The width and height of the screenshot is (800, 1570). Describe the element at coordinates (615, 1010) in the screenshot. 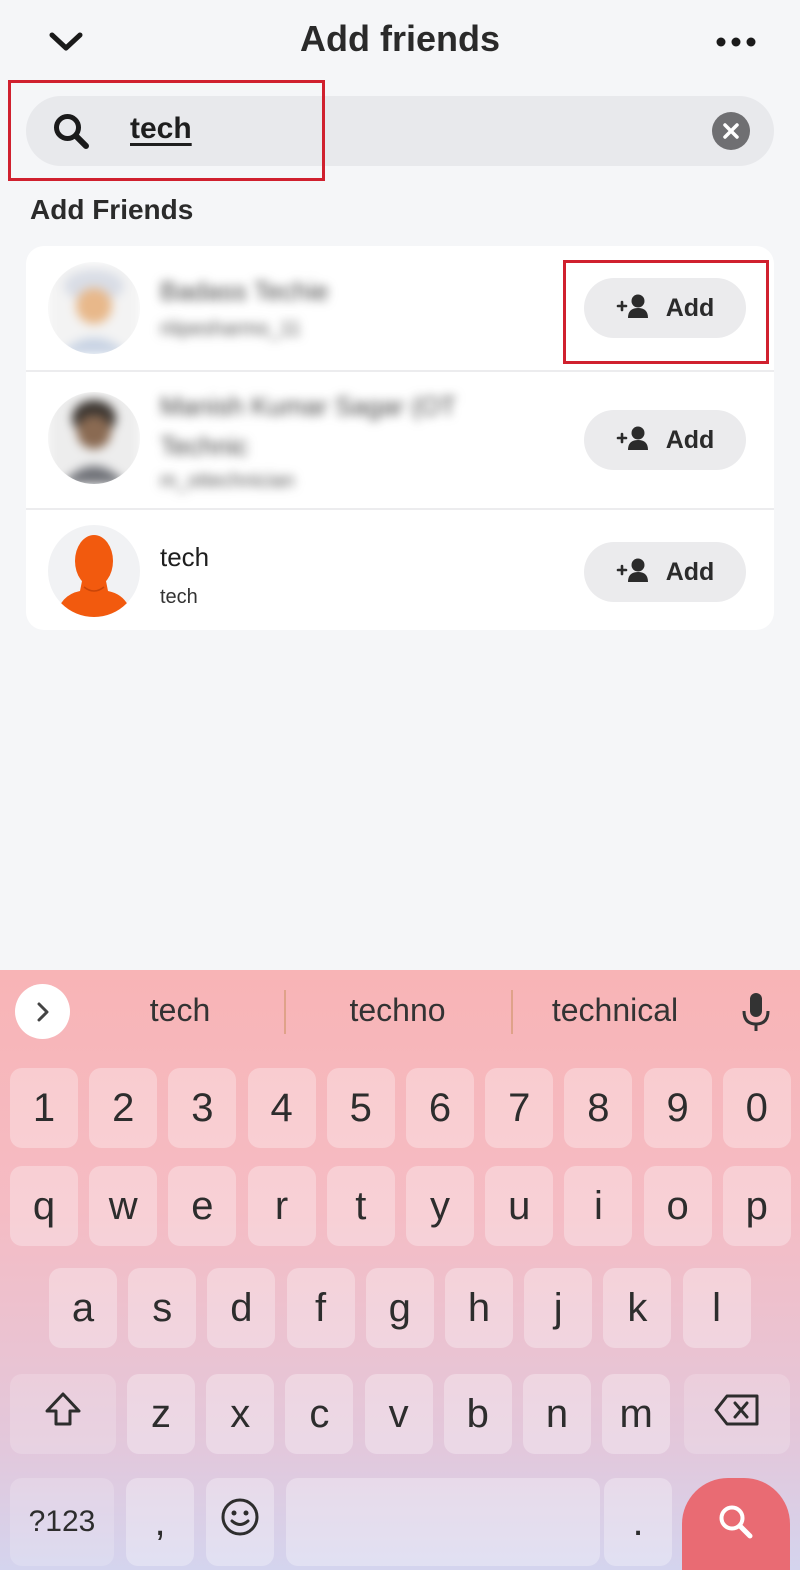

I see `suggestion-item: technical` at that location.